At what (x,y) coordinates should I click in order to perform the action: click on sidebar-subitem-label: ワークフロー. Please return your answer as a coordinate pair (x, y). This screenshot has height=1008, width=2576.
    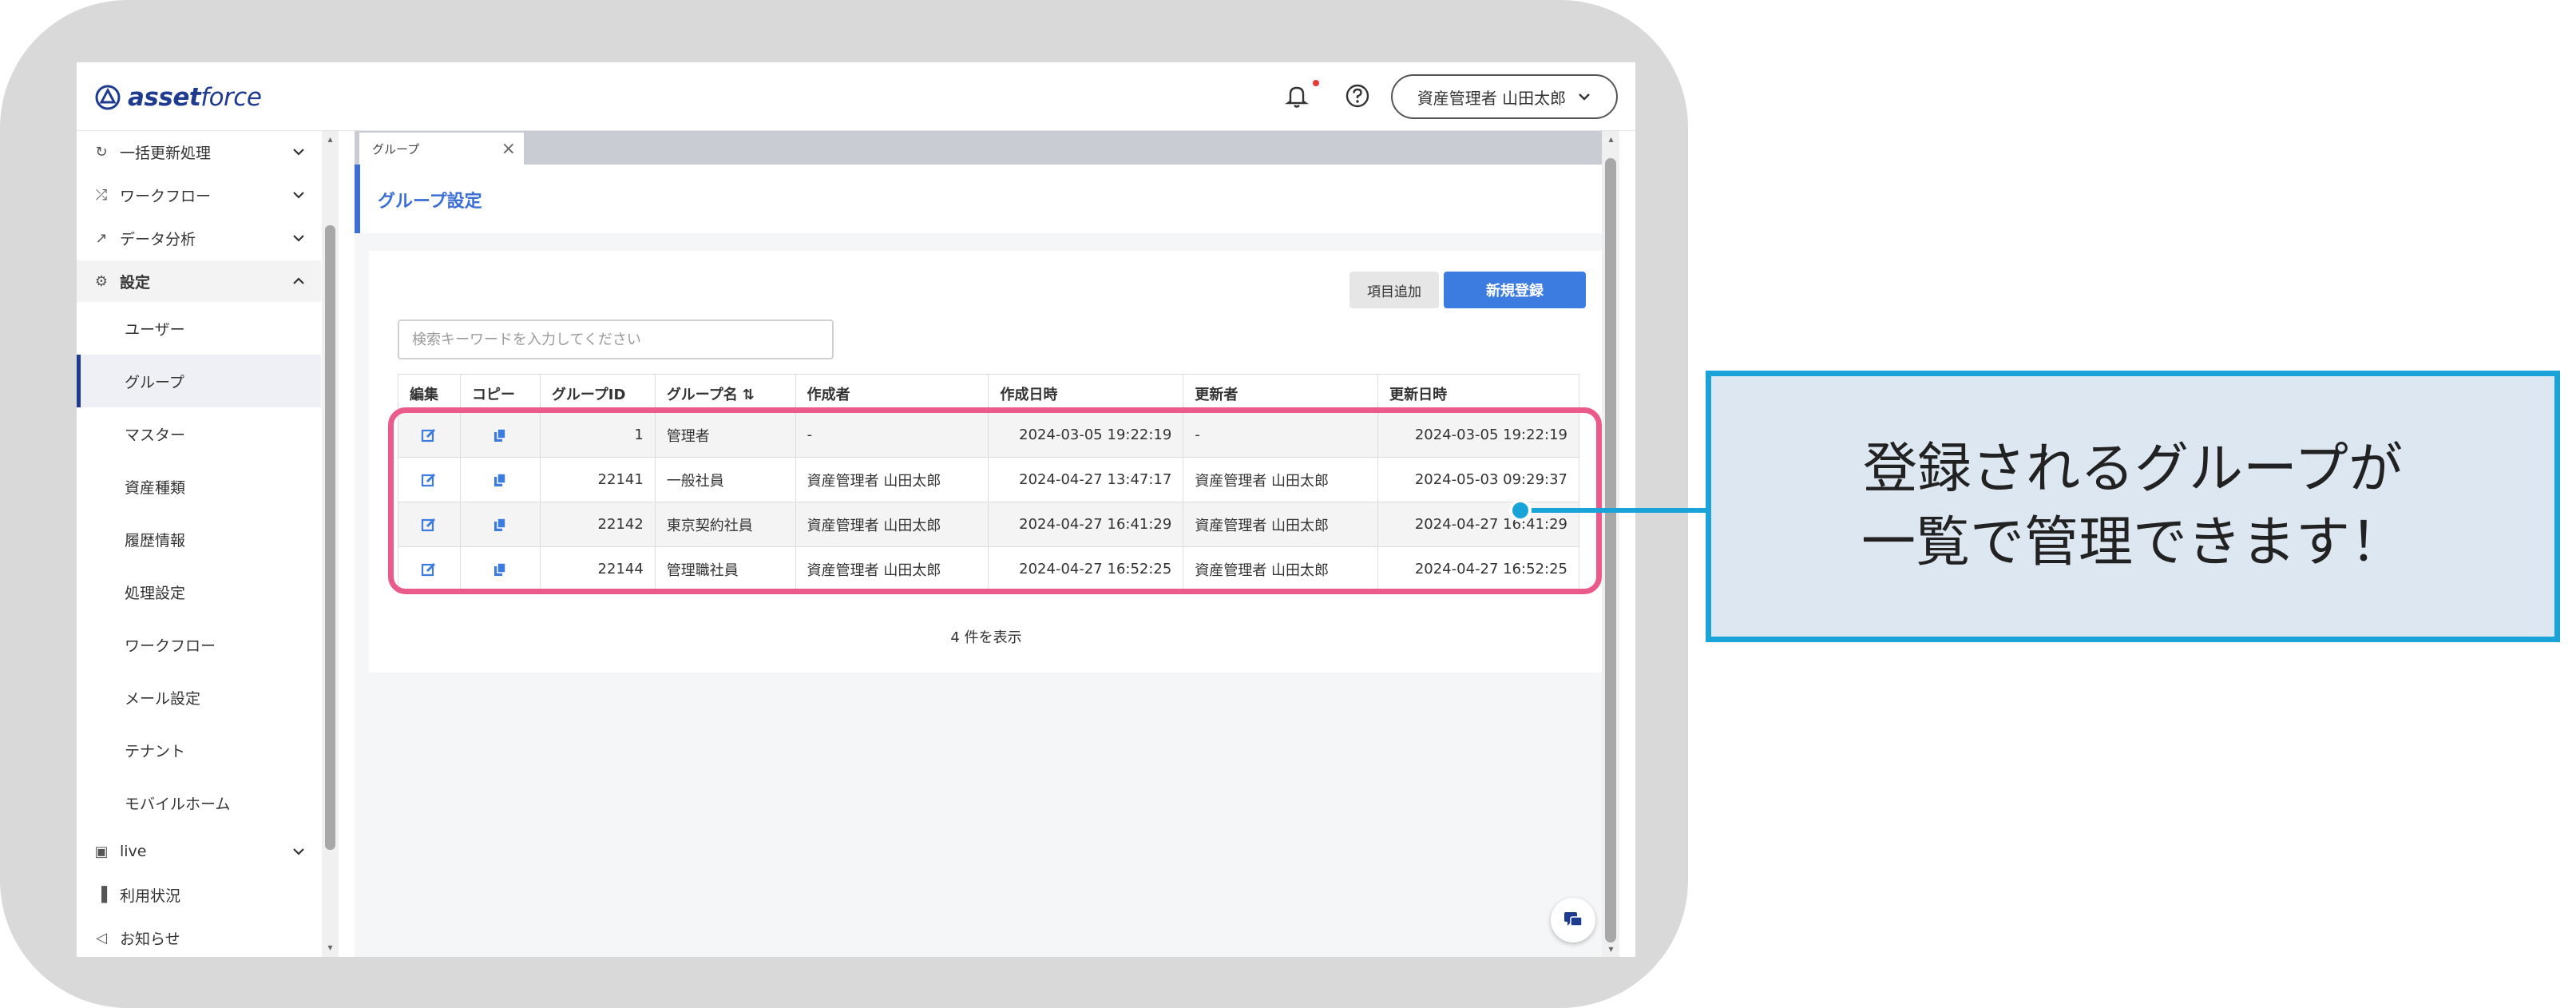
    Looking at the image, I should click on (170, 646).